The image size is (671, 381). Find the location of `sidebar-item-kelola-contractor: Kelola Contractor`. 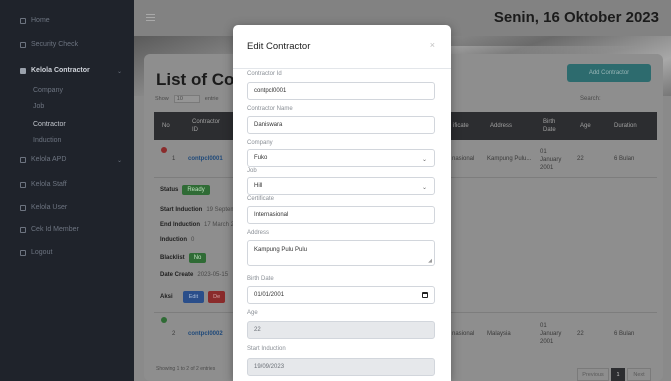

sidebar-item-kelola-contractor: Kelola Contractor is located at coordinates (55, 70).